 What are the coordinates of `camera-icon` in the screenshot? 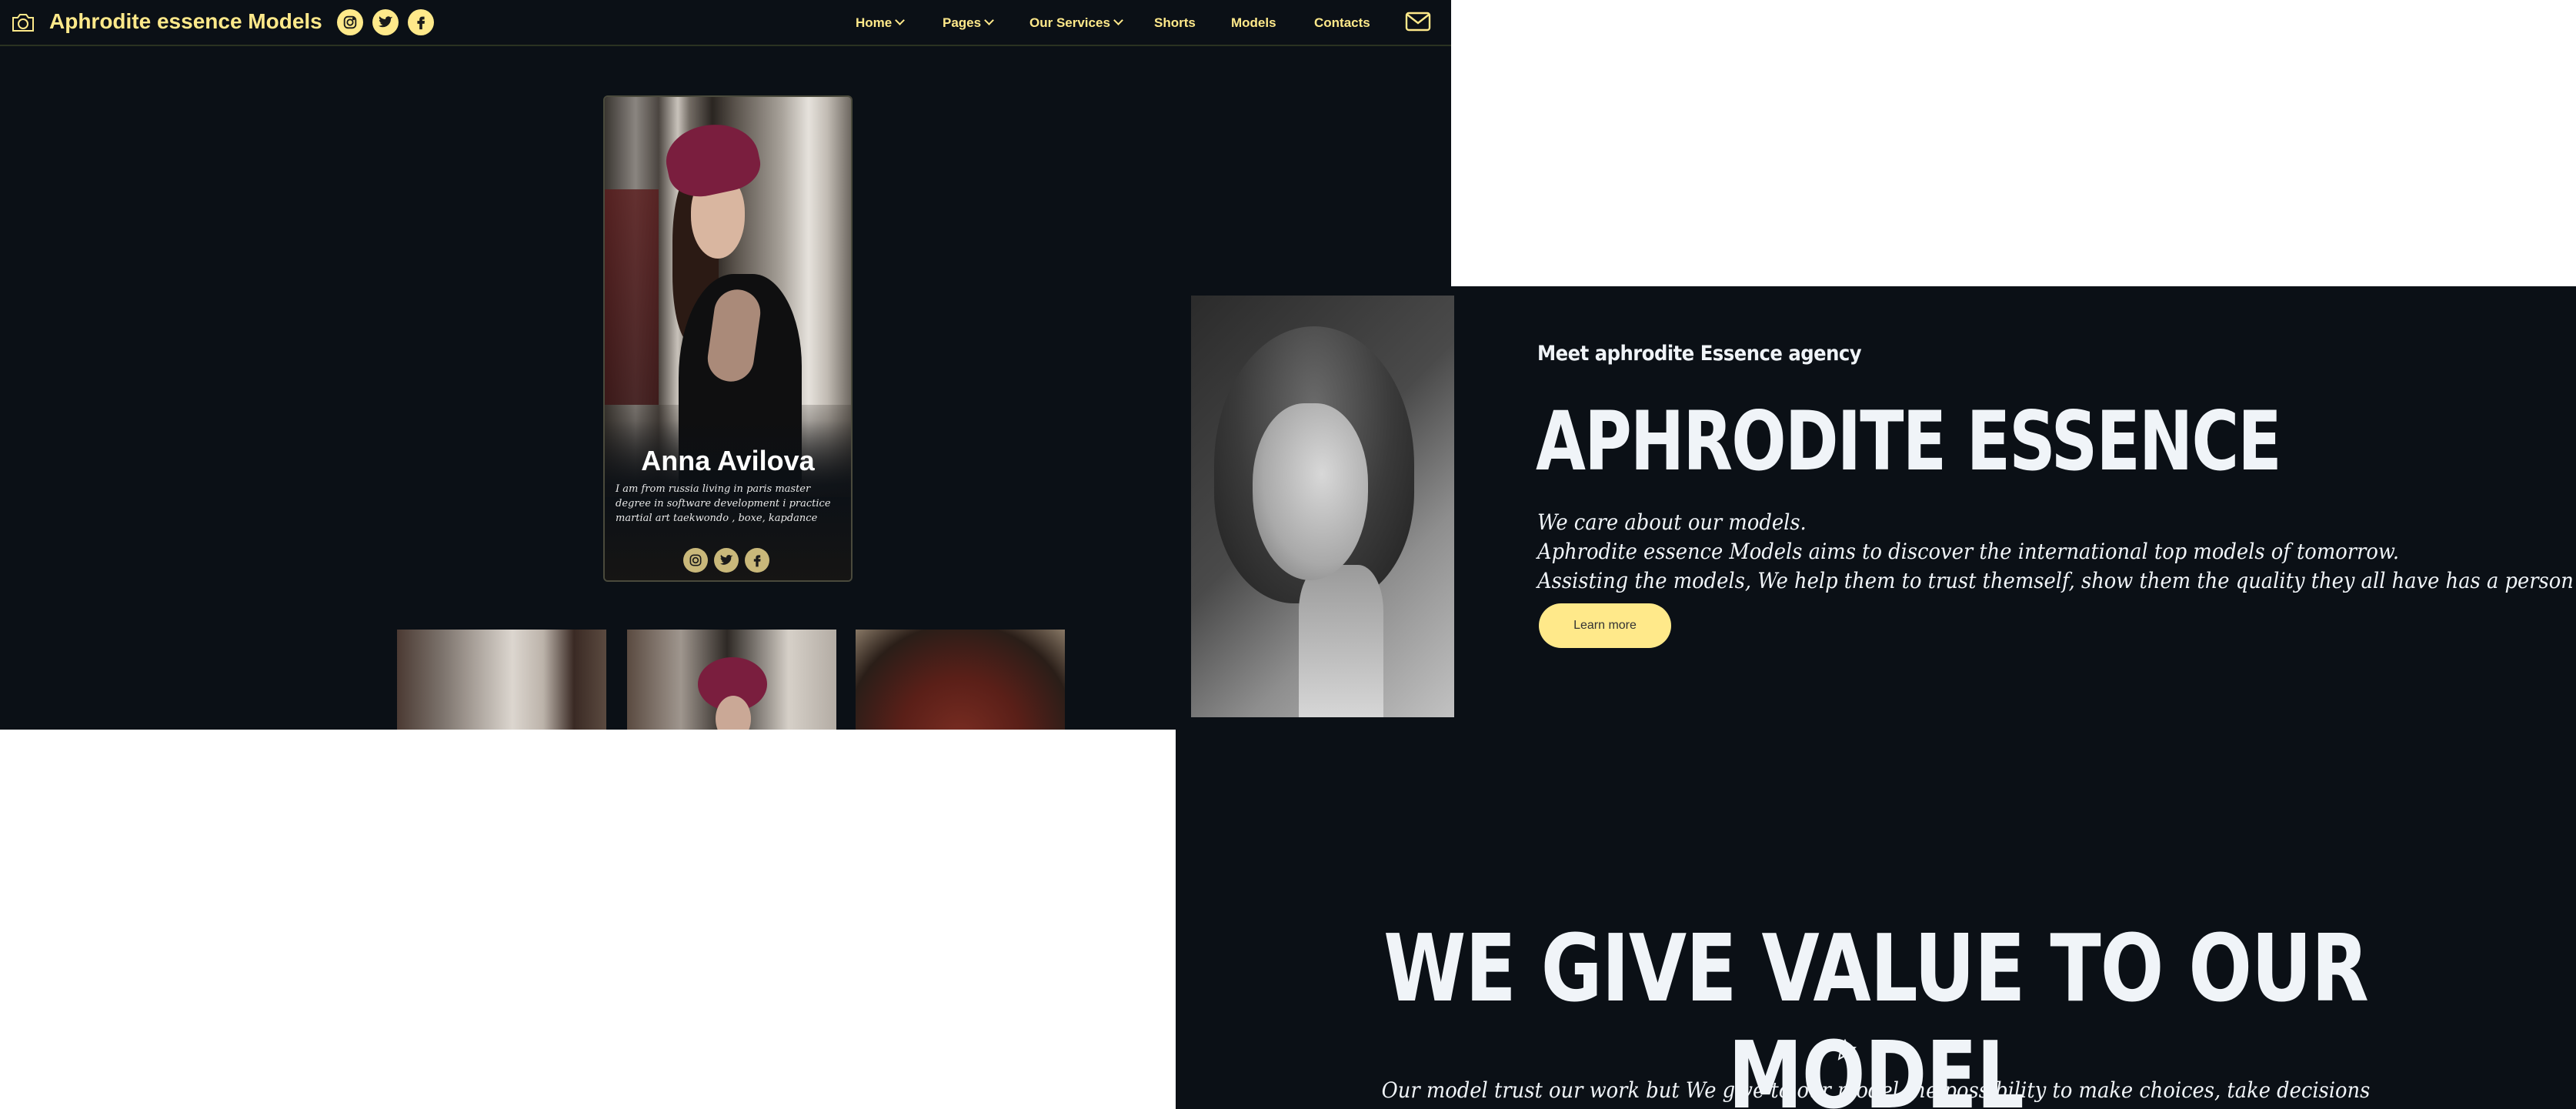 It's located at (23, 22).